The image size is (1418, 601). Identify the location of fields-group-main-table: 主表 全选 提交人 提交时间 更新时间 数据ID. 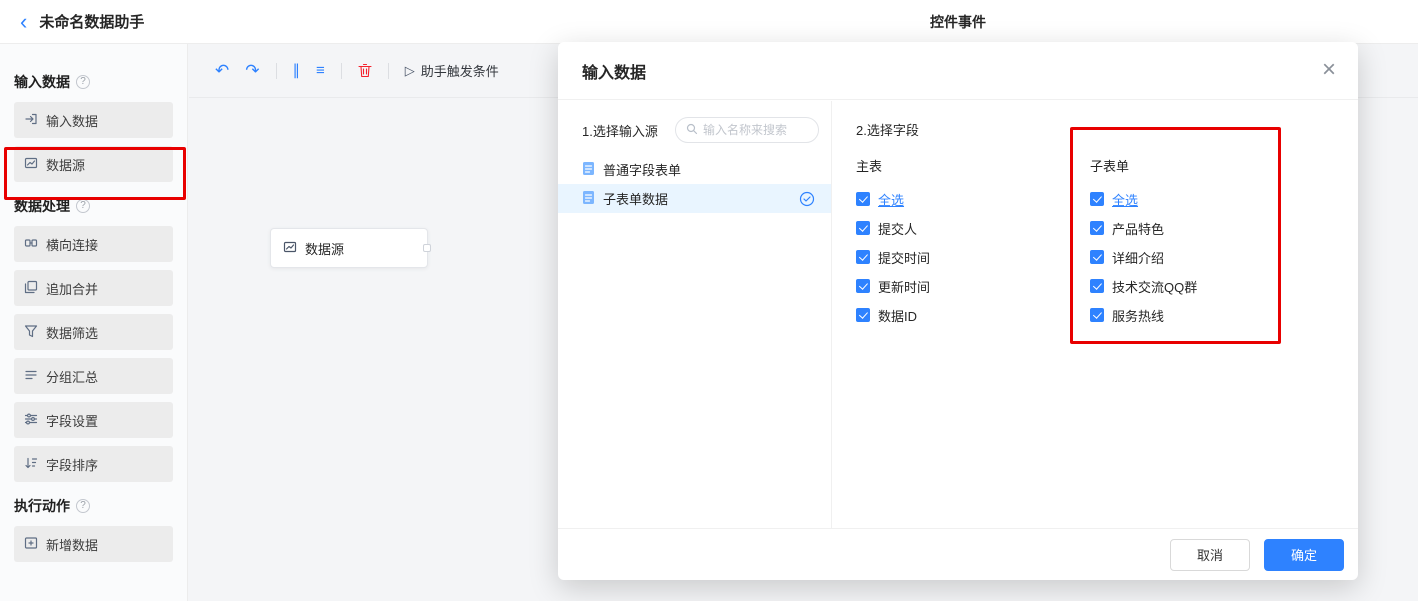
(893, 245).